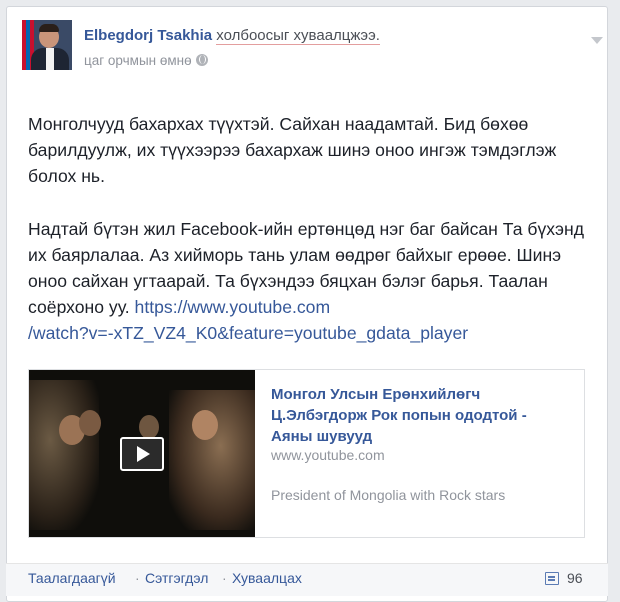 This screenshot has height=602, width=620. I want to click on shared-description: President of Mongolia with Rock stars, so click(388, 495).